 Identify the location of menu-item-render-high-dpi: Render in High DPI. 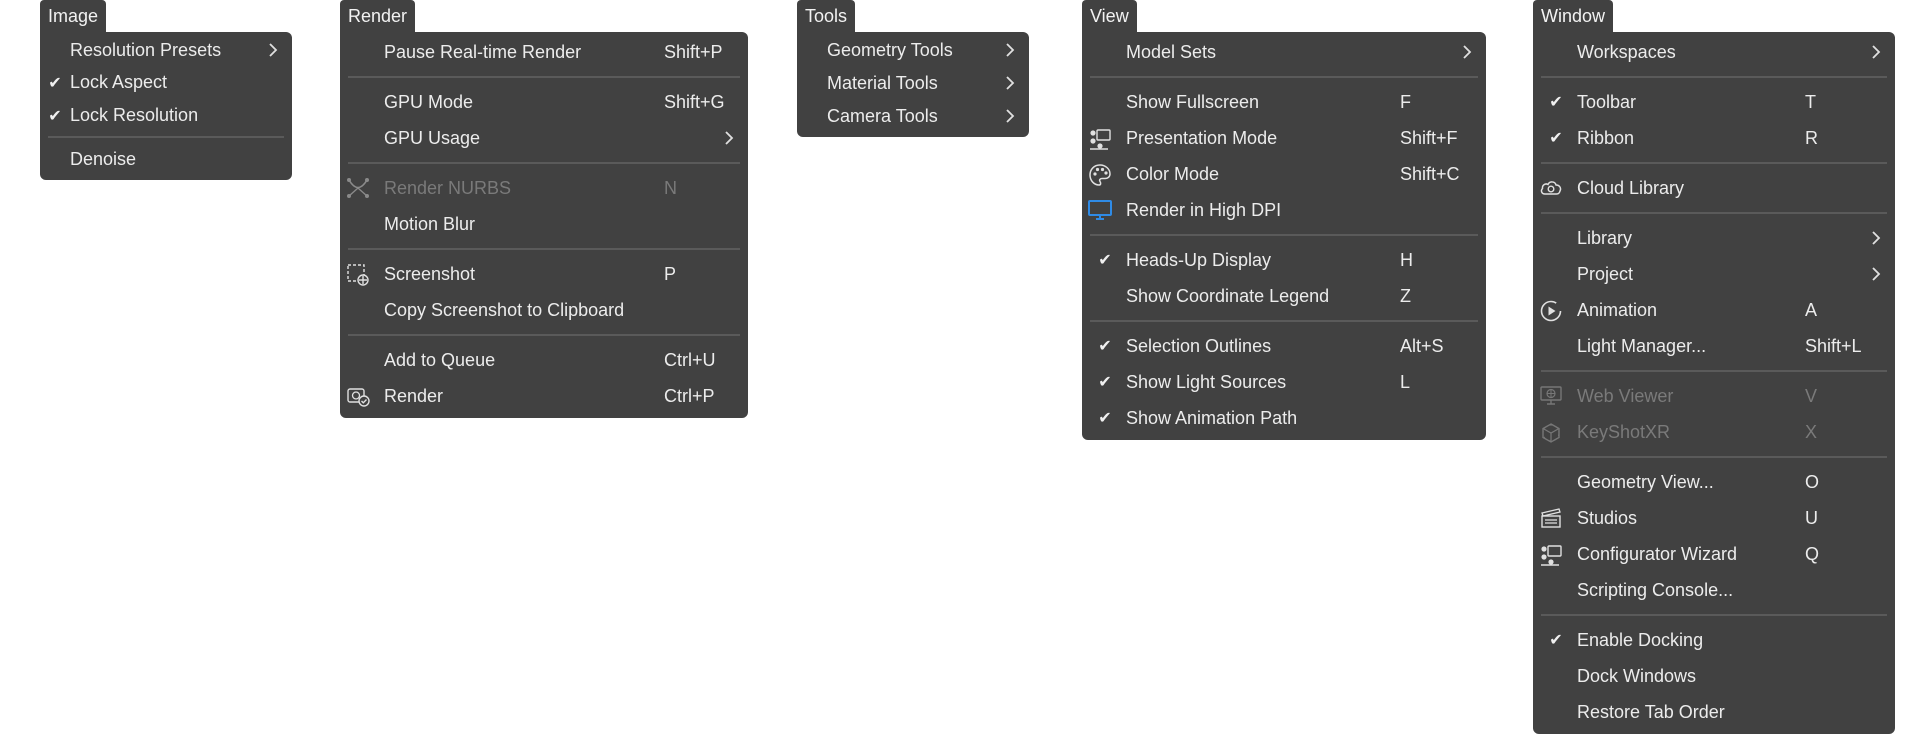
(1284, 210).